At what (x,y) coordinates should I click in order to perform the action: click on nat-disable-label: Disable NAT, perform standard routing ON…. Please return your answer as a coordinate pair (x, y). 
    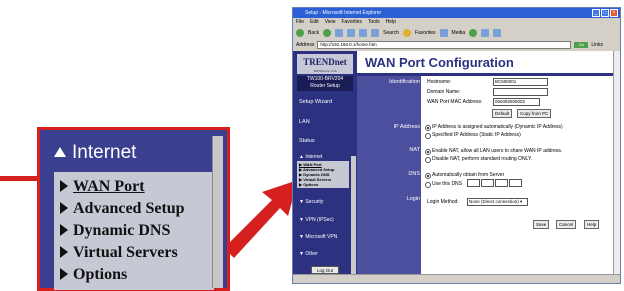
    Looking at the image, I should click on (482, 159).